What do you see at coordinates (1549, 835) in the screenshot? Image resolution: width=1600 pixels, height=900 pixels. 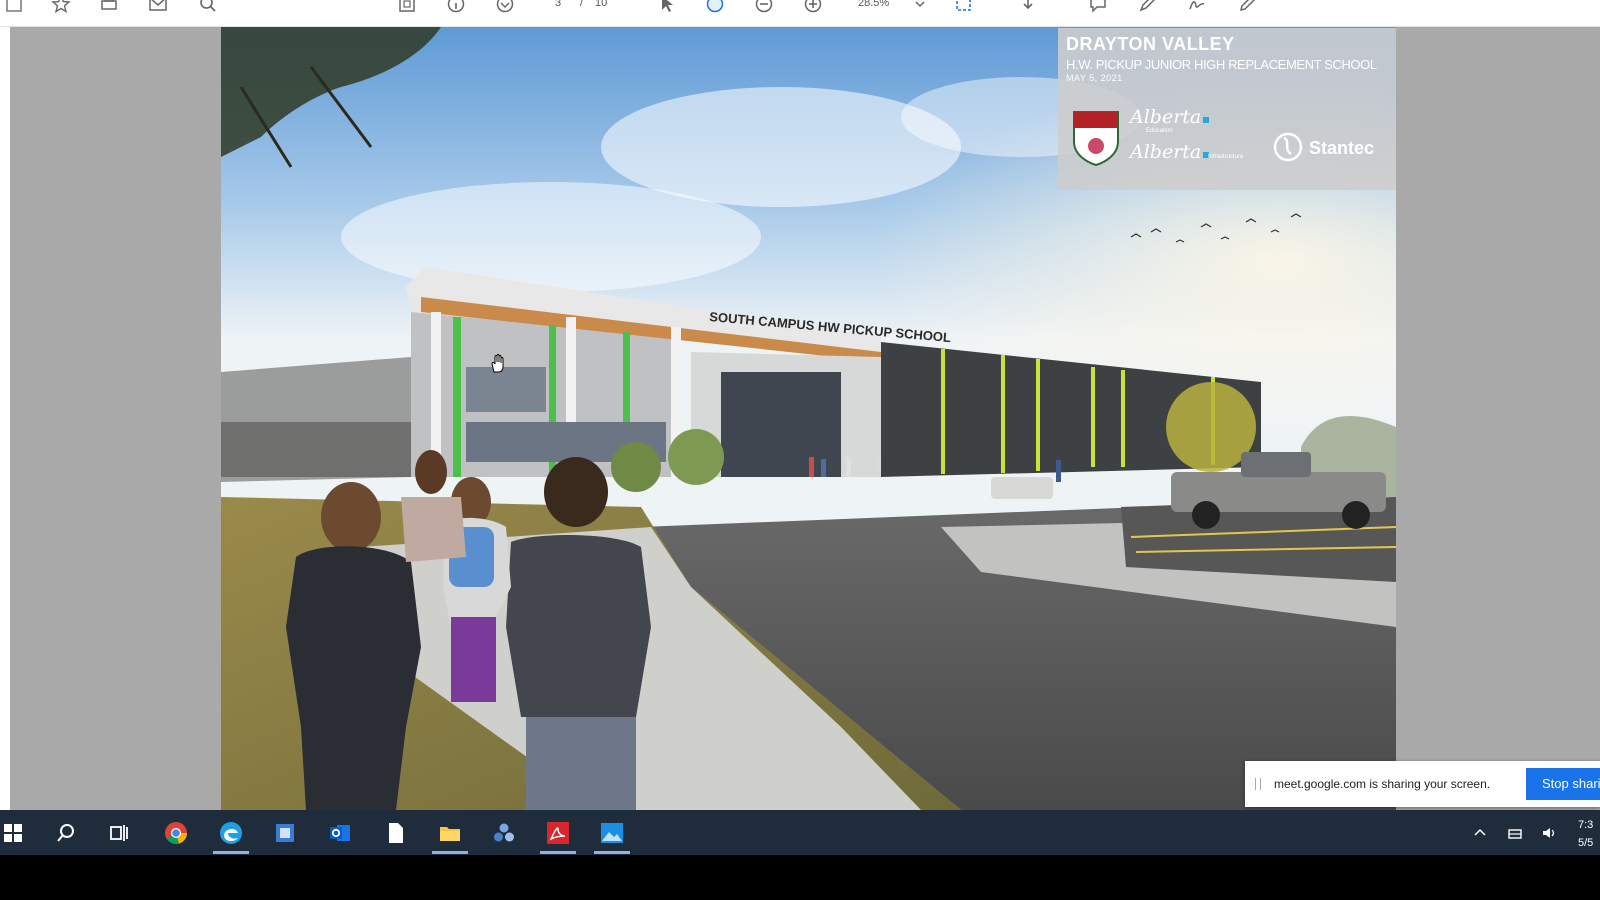 I see `volume-icon` at bounding box center [1549, 835].